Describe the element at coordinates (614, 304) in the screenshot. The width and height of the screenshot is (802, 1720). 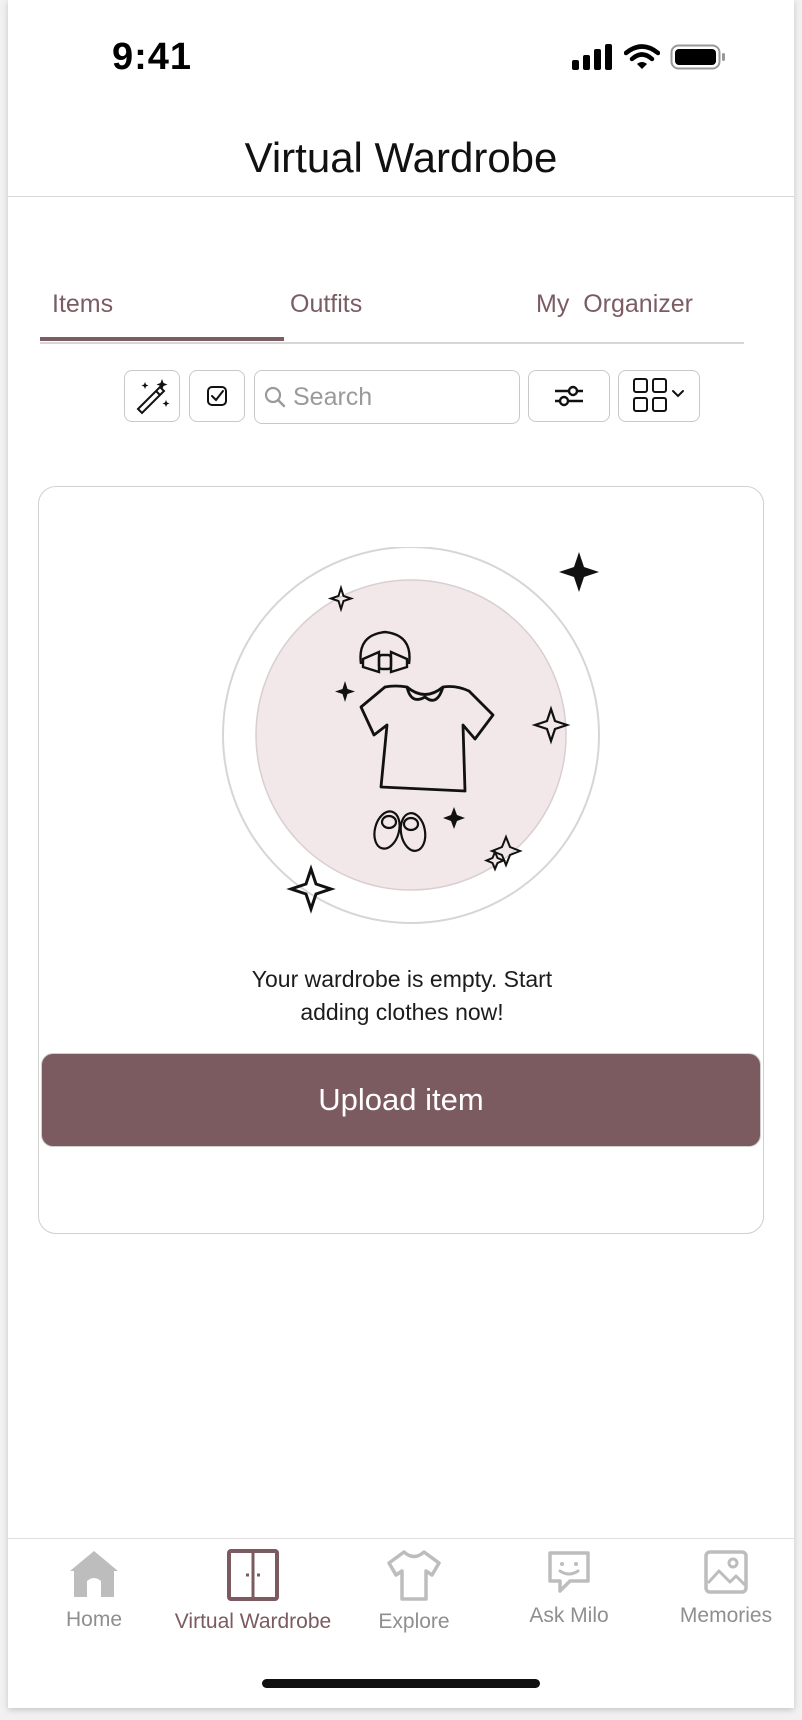
I see `tab-my-organizer: My Organizer` at that location.